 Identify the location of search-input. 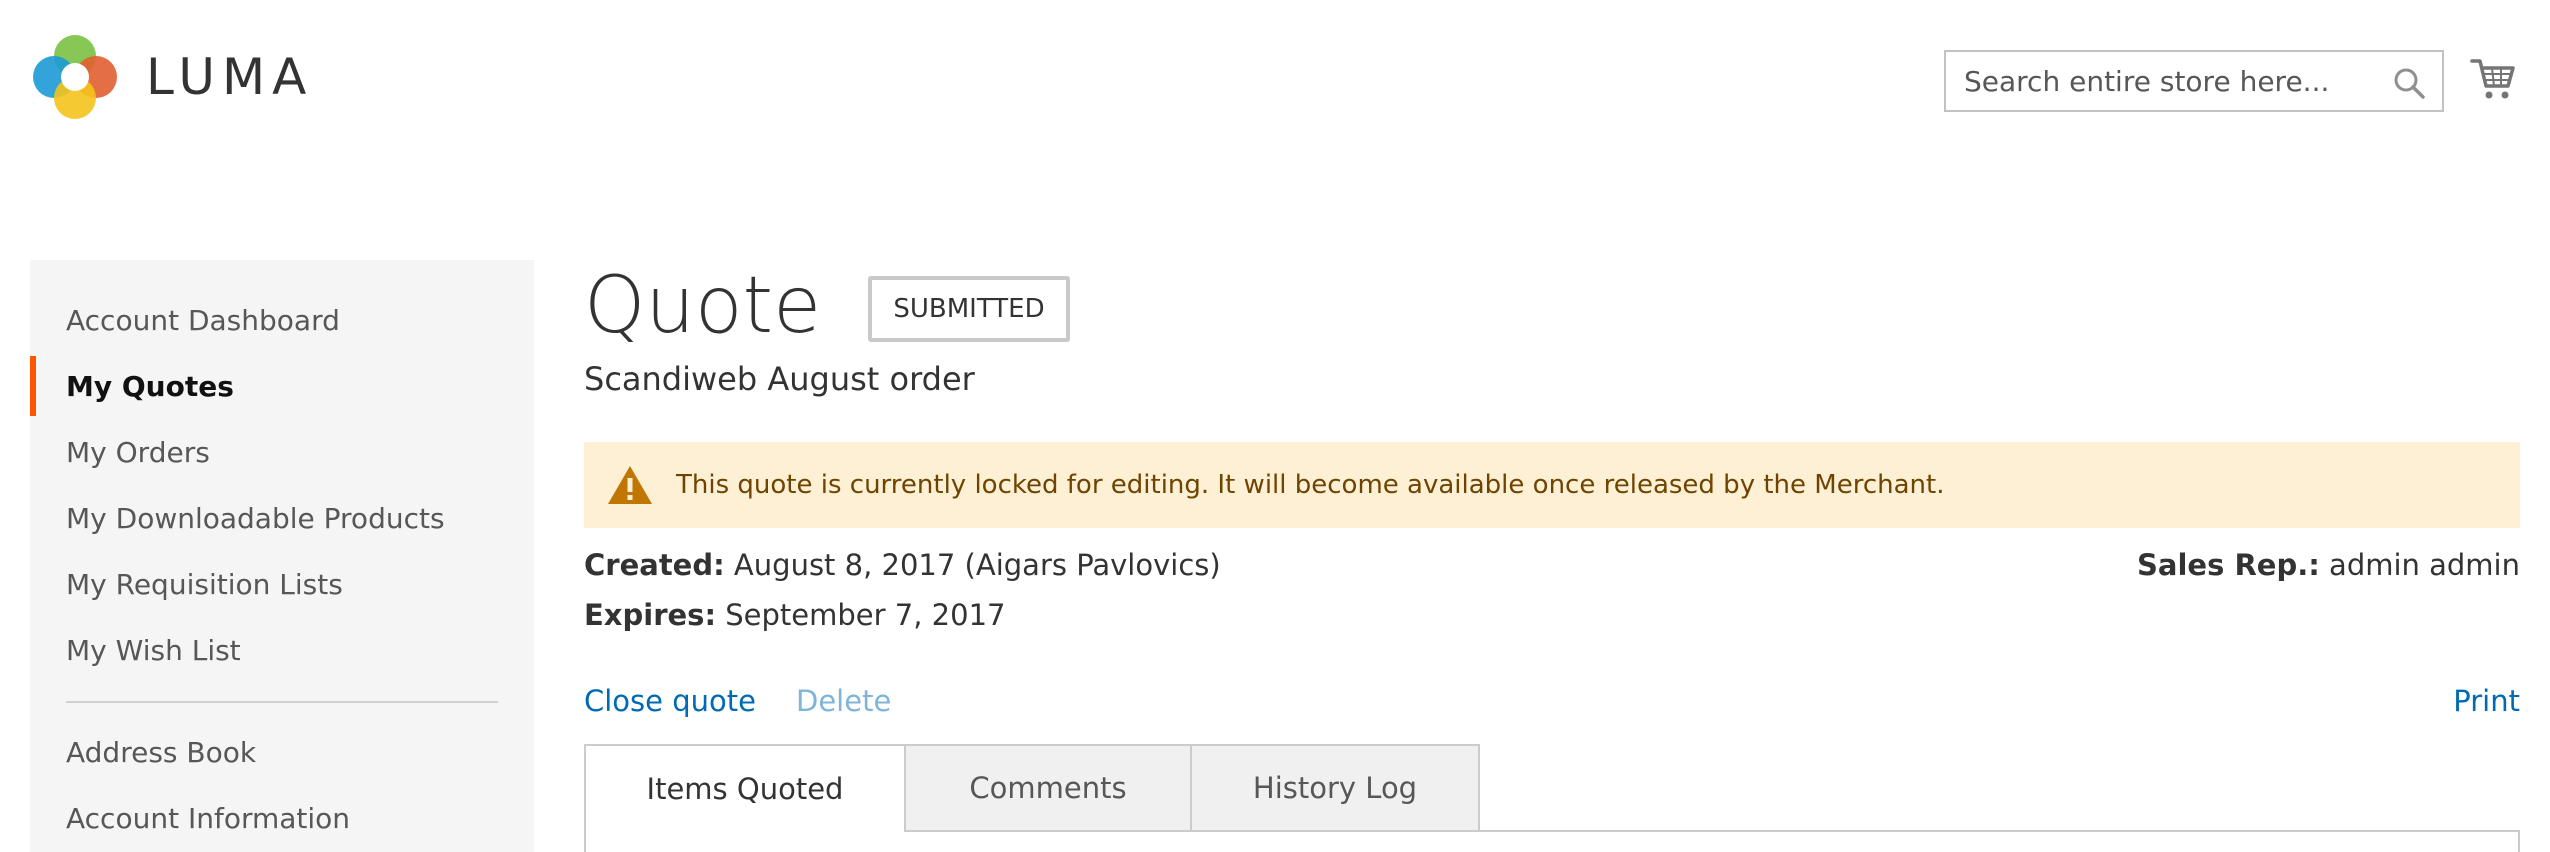
(2156, 81).